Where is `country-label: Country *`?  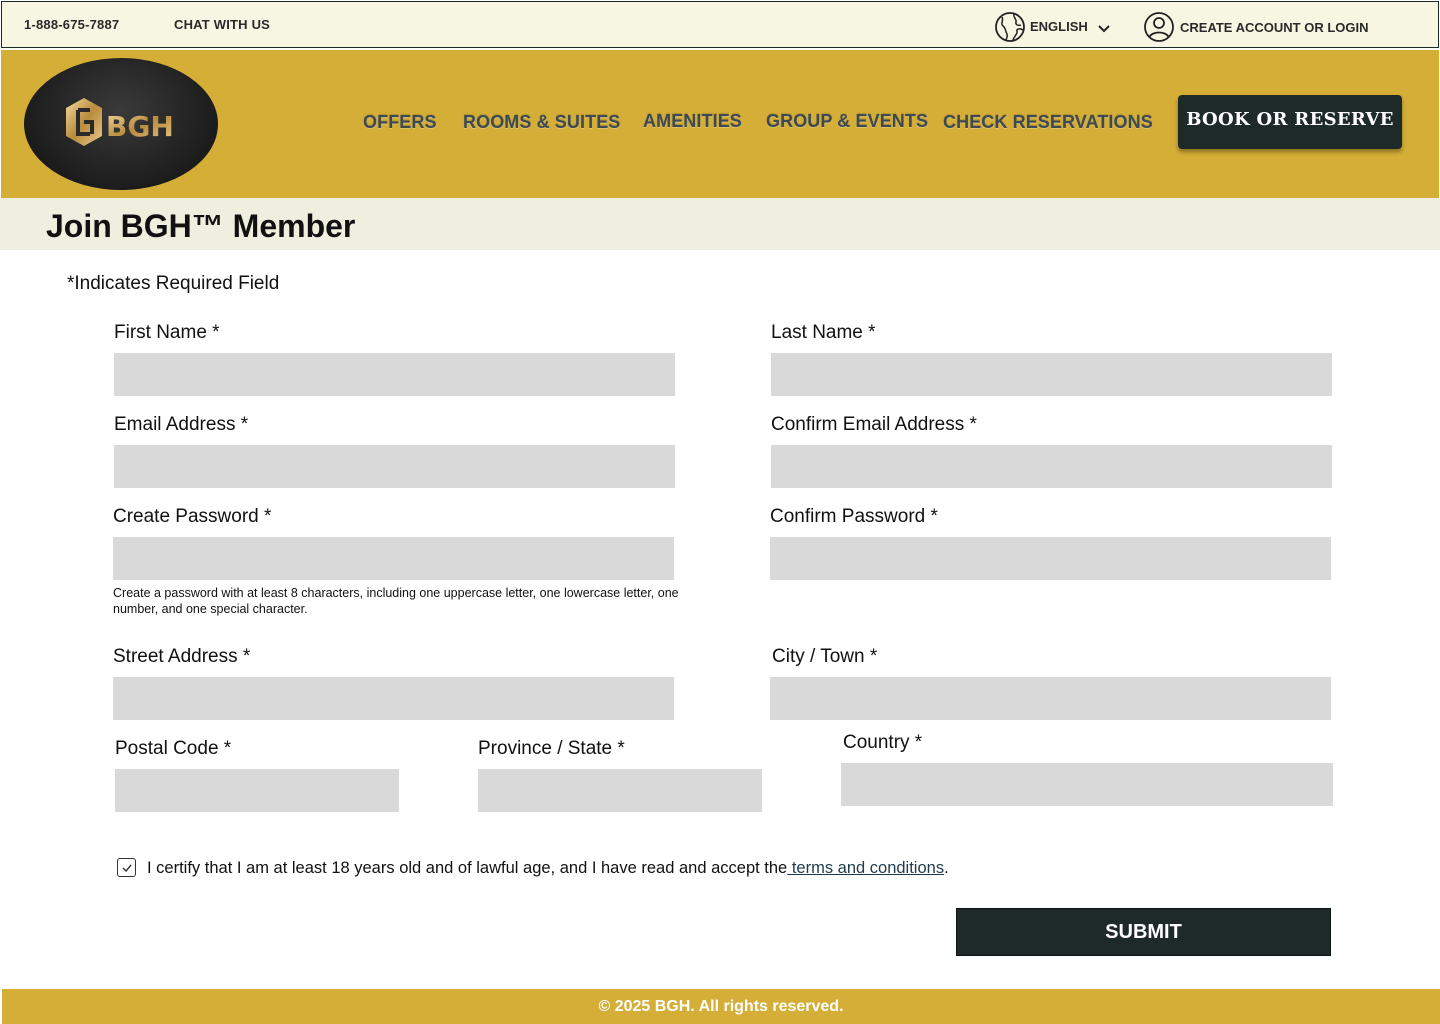
country-label: Country * is located at coordinates (883, 742).